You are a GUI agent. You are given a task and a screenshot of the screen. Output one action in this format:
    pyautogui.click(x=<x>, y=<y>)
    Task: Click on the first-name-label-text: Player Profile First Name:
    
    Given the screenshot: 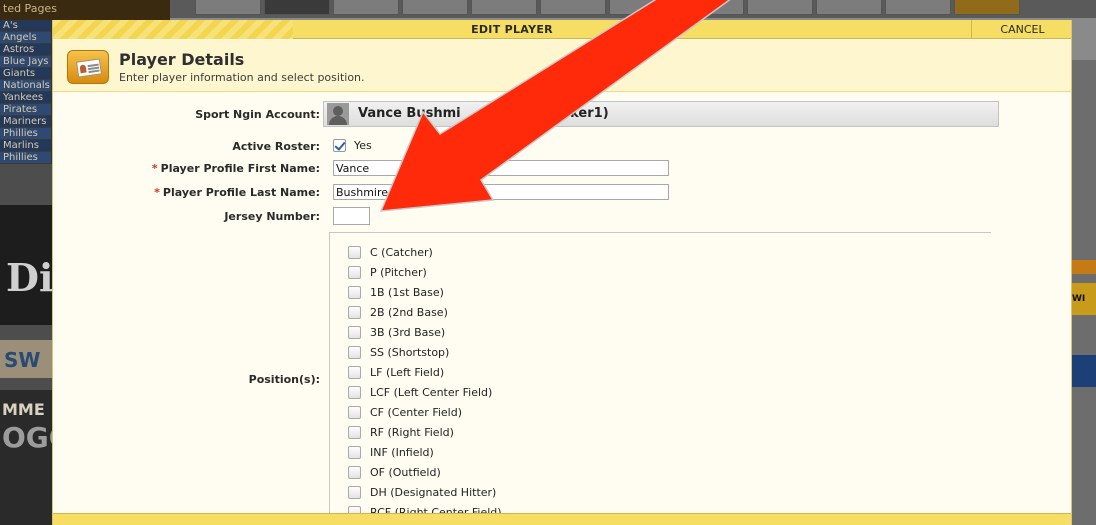 What is the action you would take?
    pyautogui.click(x=240, y=168)
    